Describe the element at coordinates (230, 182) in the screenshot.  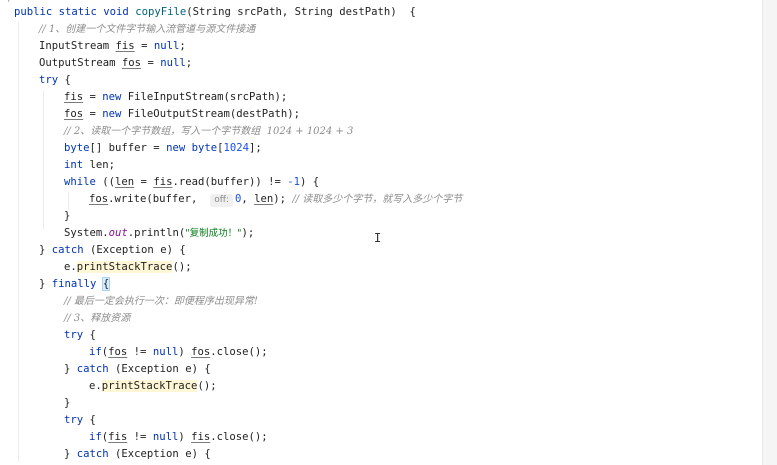
I see `method-call: .read(buffer)) !=` at that location.